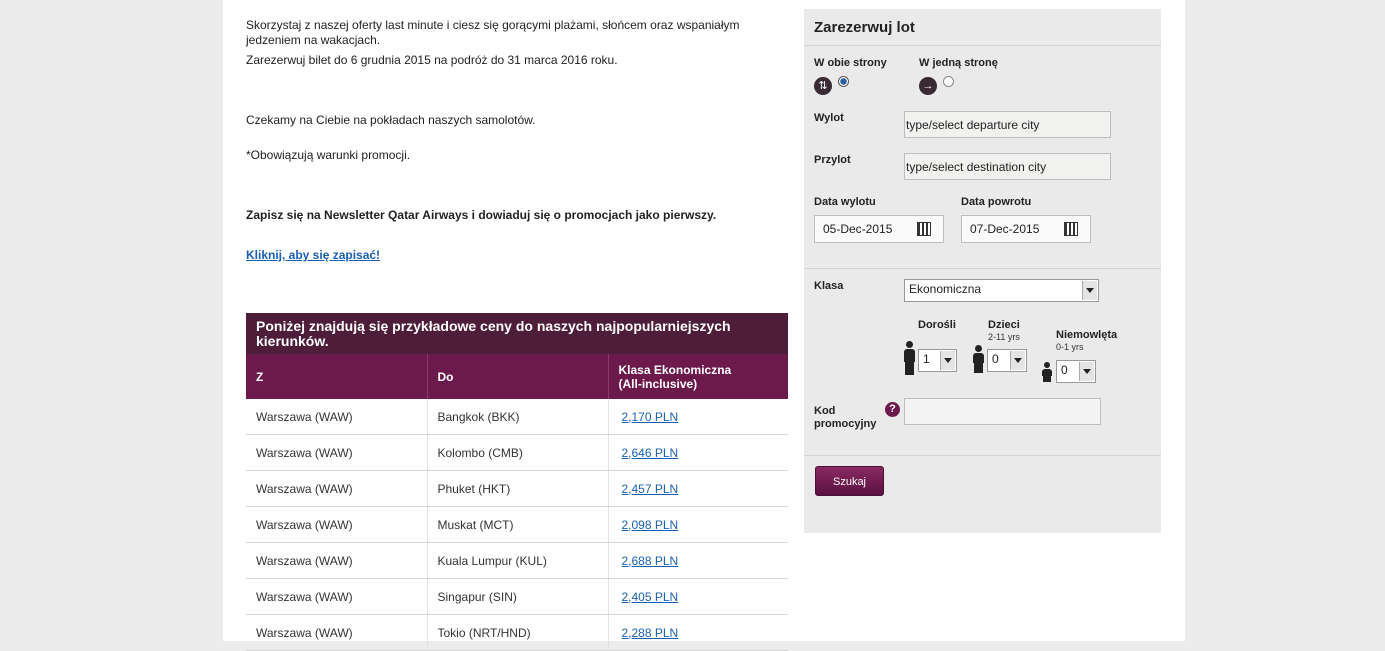  What do you see at coordinates (1070, 347) in the screenshot?
I see `infants-age: 0-1 yrs` at bounding box center [1070, 347].